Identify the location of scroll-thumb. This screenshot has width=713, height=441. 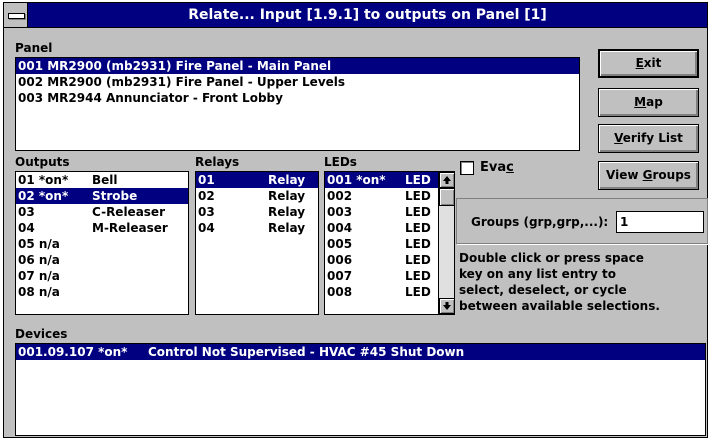
(446, 197).